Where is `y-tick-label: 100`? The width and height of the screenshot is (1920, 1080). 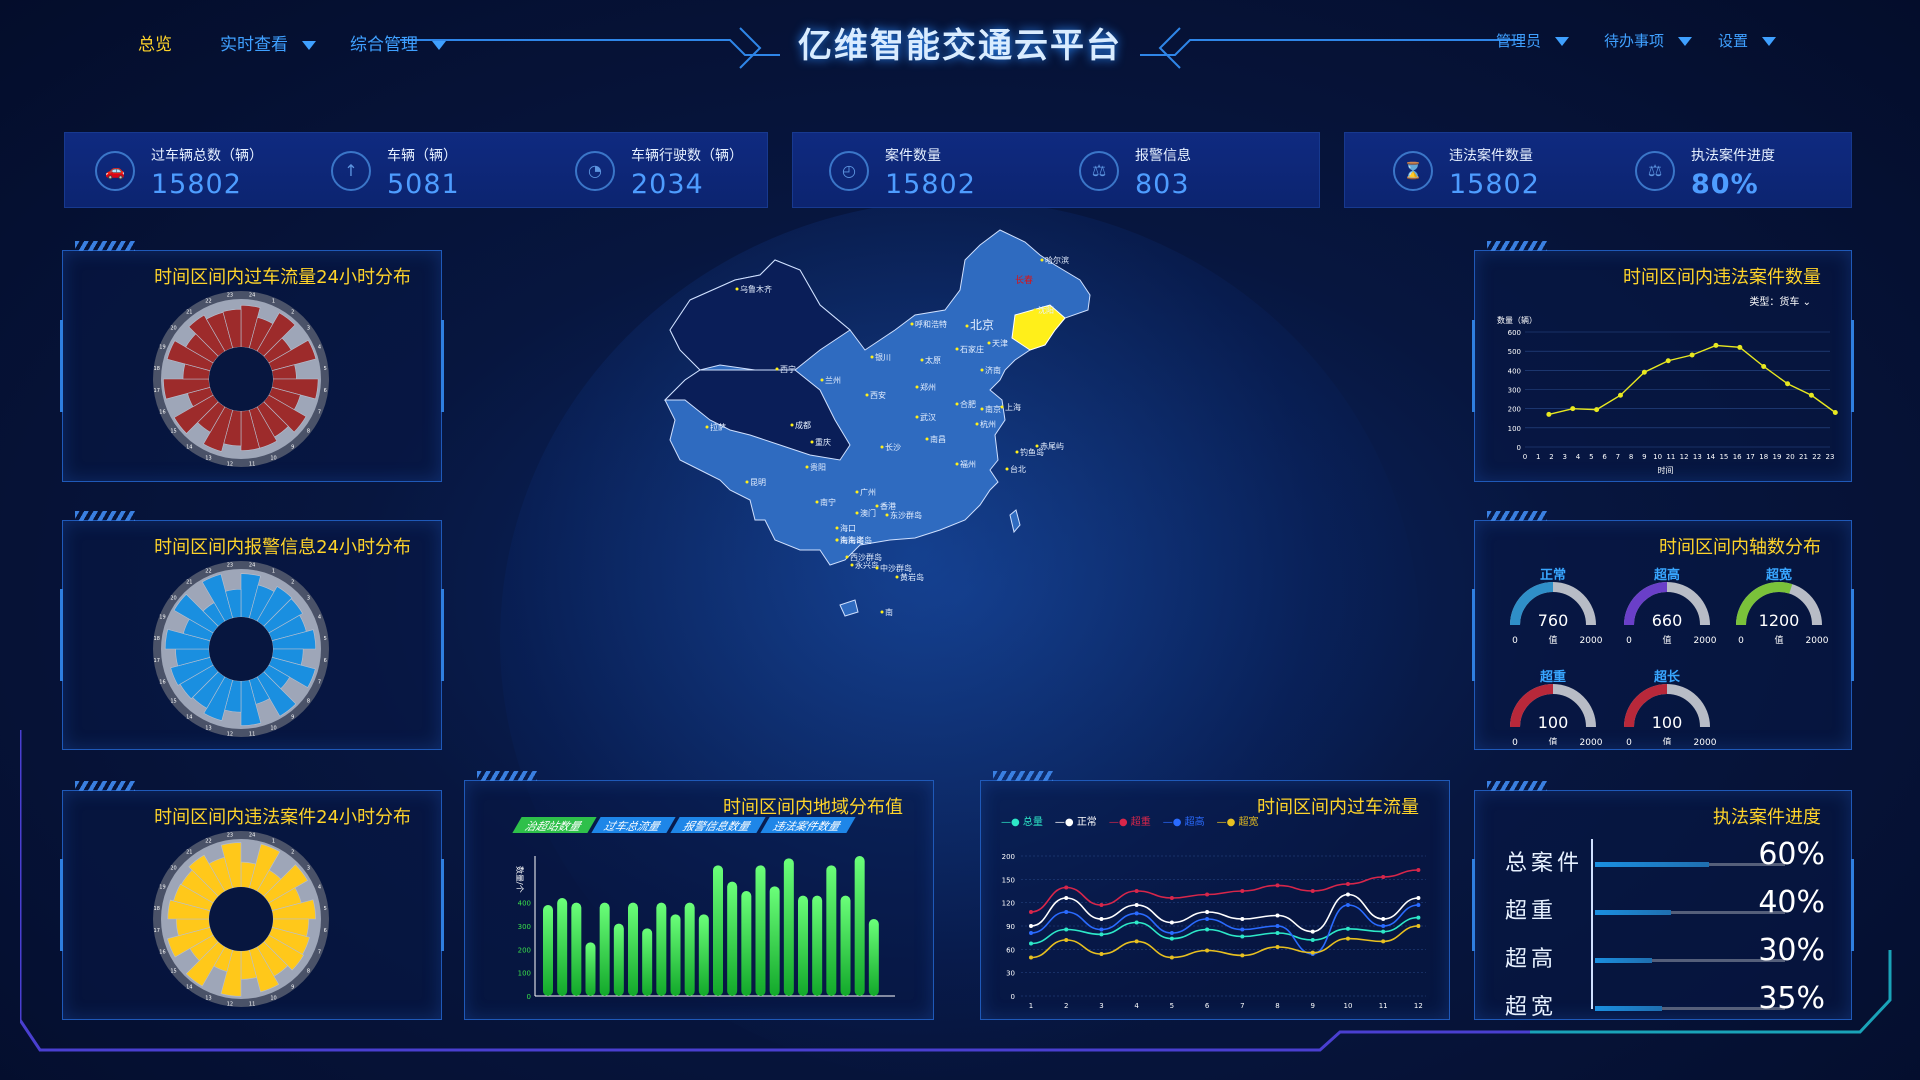
y-tick-label: 100 is located at coordinates (1514, 429).